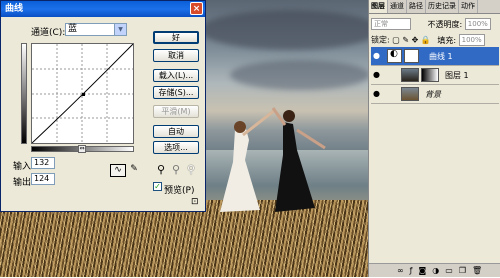 Image resolution: width=500 pixels, height=278 pixels. What do you see at coordinates (423, 270) in the screenshot?
I see `add-mask-icon: ◙` at bounding box center [423, 270].